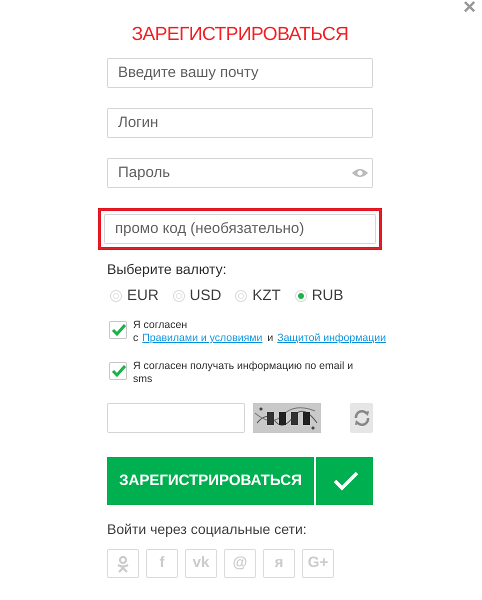 The width and height of the screenshot is (482, 600). I want to click on close-button: ×, so click(469, 9).